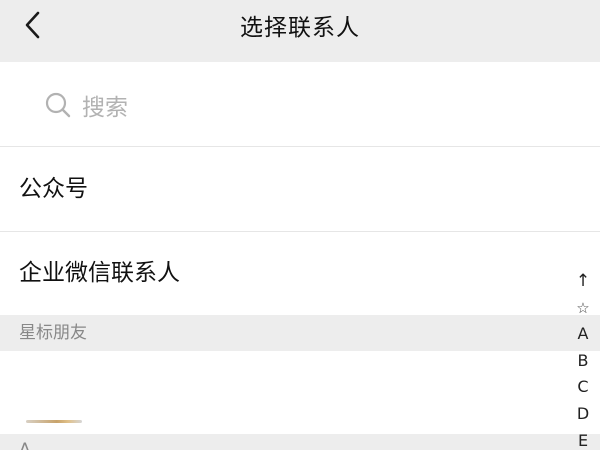 The image size is (600, 450). Describe the element at coordinates (583, 281) in the screenshot. I see `index-top-arrow-icon: ↑` at that location.